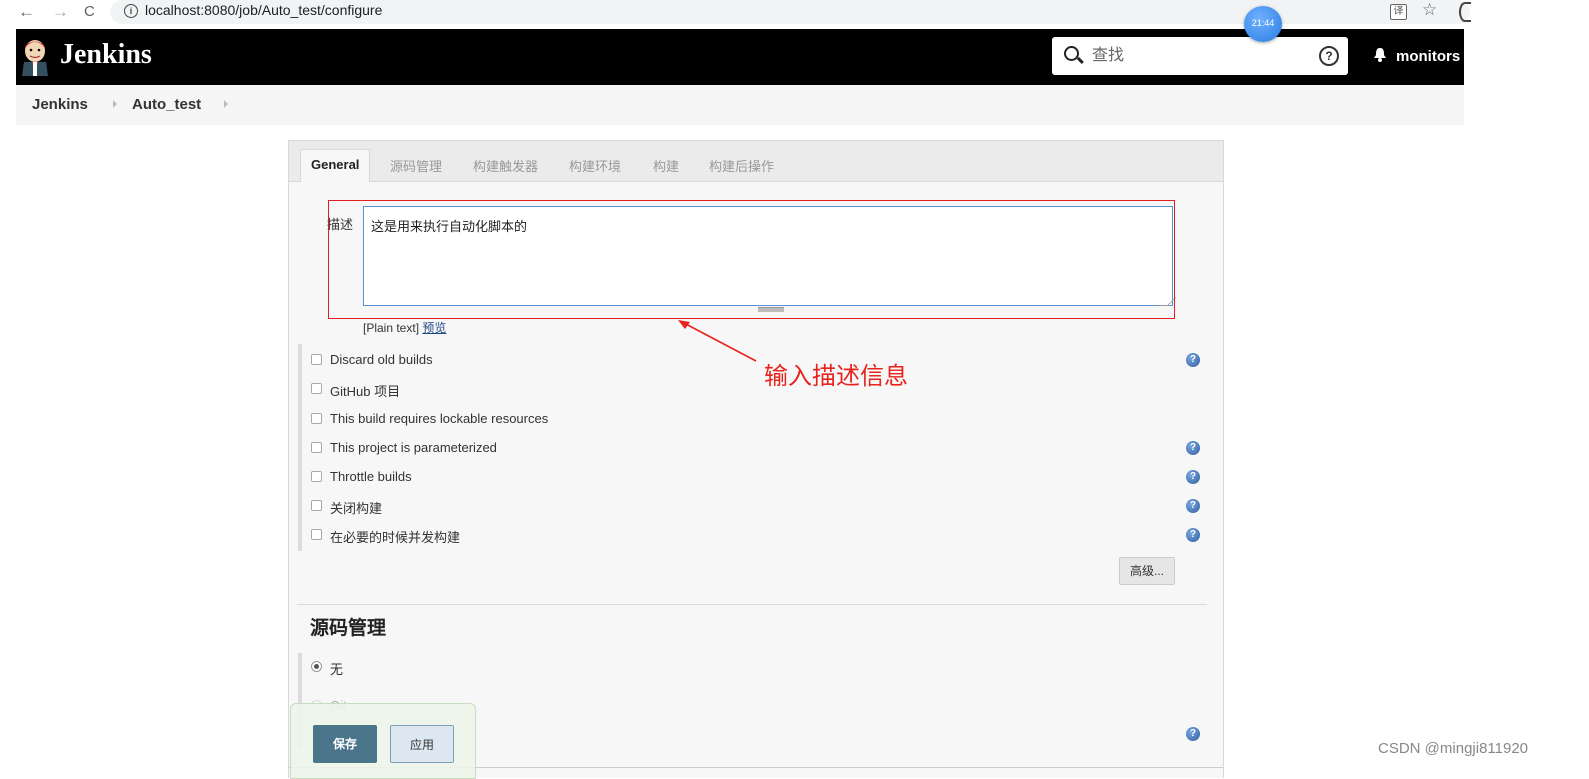 Image resolution: width=1589 pixels, height=779 pixels. I want to click on translate-icon: 译, so click(1398, 12).